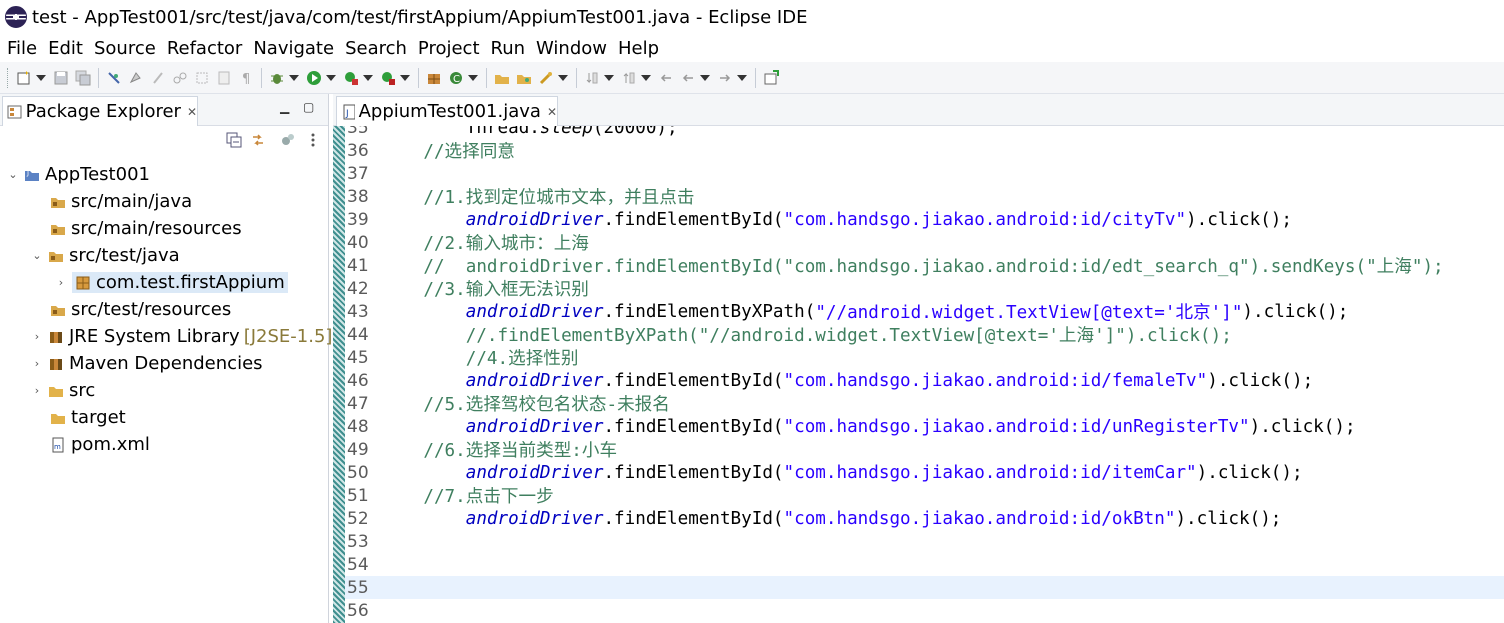 Image resolution: width=1504 pixels, height=623 pixels. I want to click on code-line: 37, so click(924, 173).